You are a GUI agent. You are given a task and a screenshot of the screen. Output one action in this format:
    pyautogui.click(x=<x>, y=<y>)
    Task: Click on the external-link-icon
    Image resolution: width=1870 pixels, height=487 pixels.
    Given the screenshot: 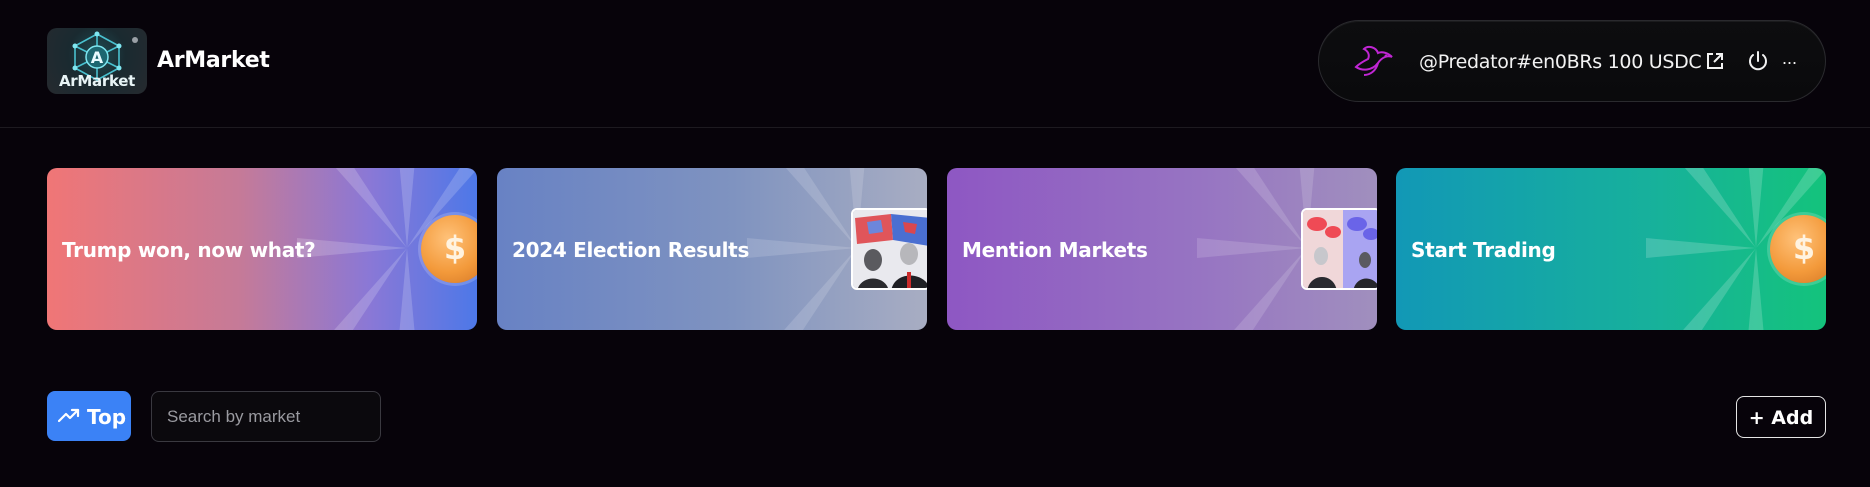 What is the action you would take?
    pyautogui.click(x=1715, y=61)
    